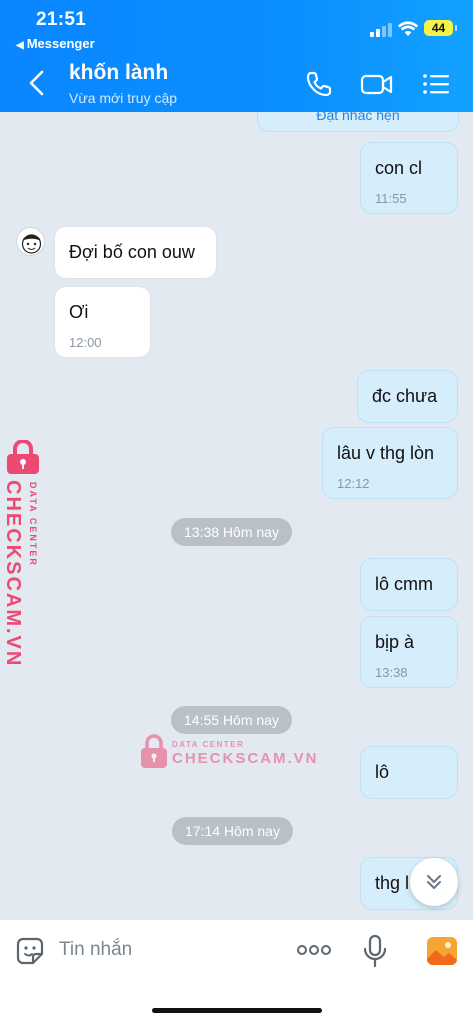  What do you see at coordinates (314, 950) in the screenshot?
I see `more-options-icon` at bounding box center [314, 950].